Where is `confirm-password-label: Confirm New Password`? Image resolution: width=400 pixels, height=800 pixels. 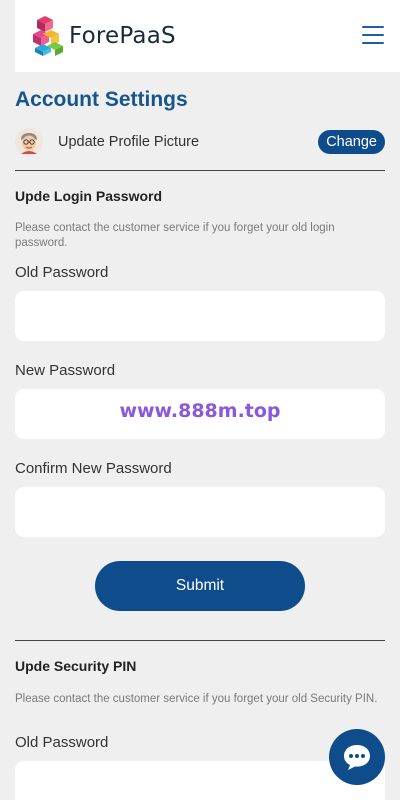
confirm-password-label: Confirm New Password is located at coordinates (93, 468).